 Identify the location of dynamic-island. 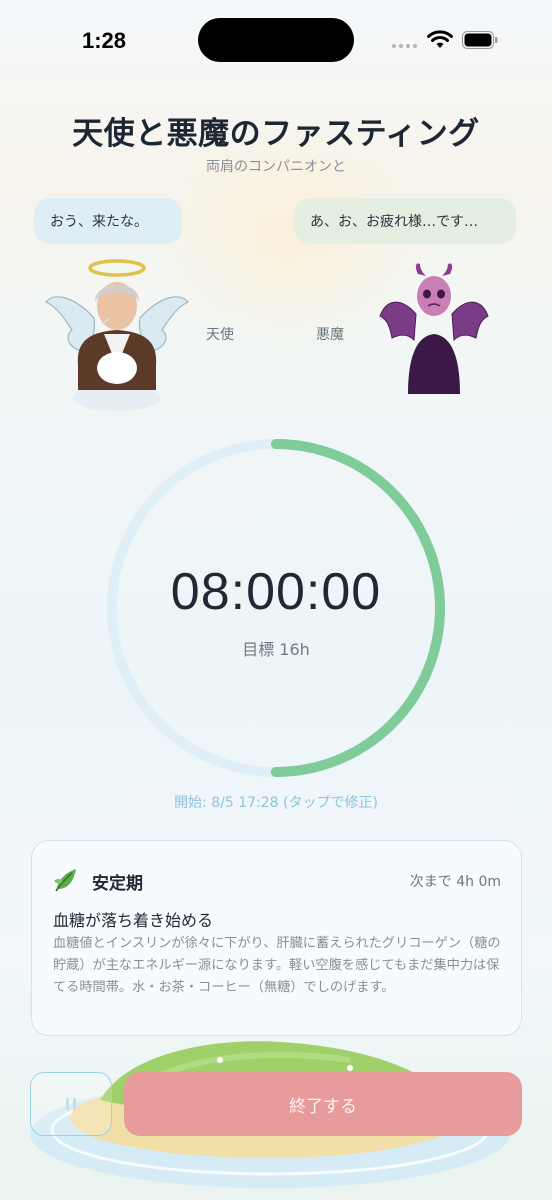
(276, 40).